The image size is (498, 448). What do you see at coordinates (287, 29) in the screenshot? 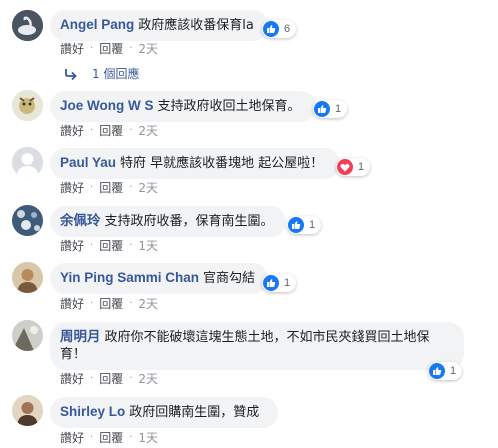
I see `reaction-count: 6` at bounding box center [287, 29].